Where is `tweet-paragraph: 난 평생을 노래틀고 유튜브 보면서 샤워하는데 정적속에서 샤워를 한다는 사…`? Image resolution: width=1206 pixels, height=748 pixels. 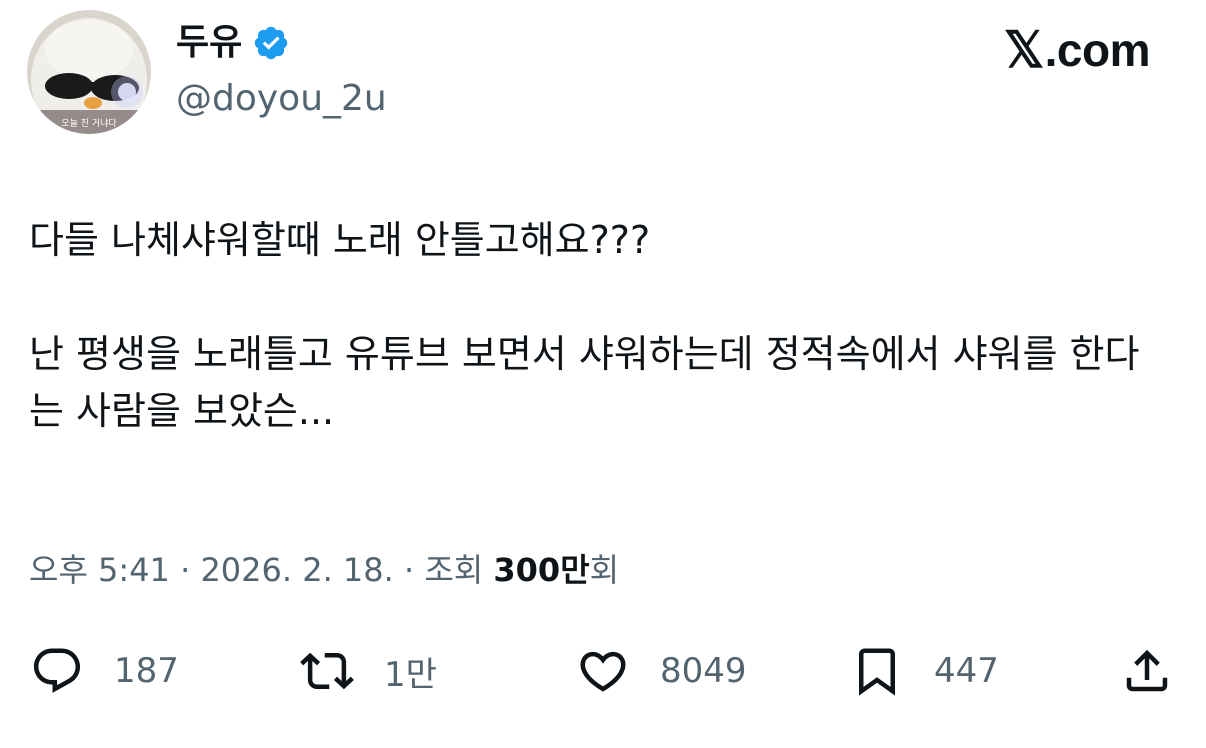
tweet-paragraph: 난 평생을 노래틀고 유튜브 보면서 샤워하는데 정적속에서 샤워를 한다는 사… is located at coordinates (584, 382).